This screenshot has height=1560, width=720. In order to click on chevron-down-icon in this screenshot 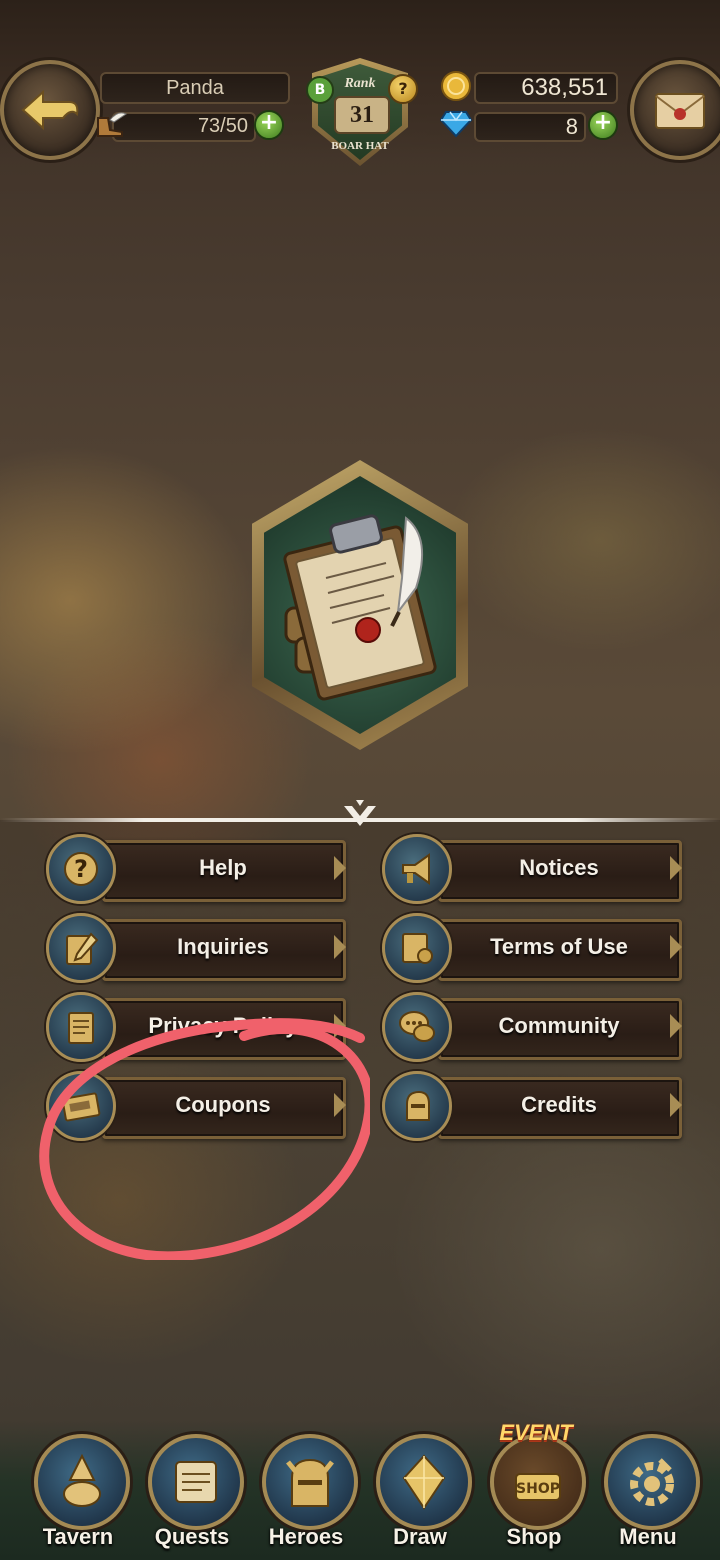, I will do `click(360, 813)`.